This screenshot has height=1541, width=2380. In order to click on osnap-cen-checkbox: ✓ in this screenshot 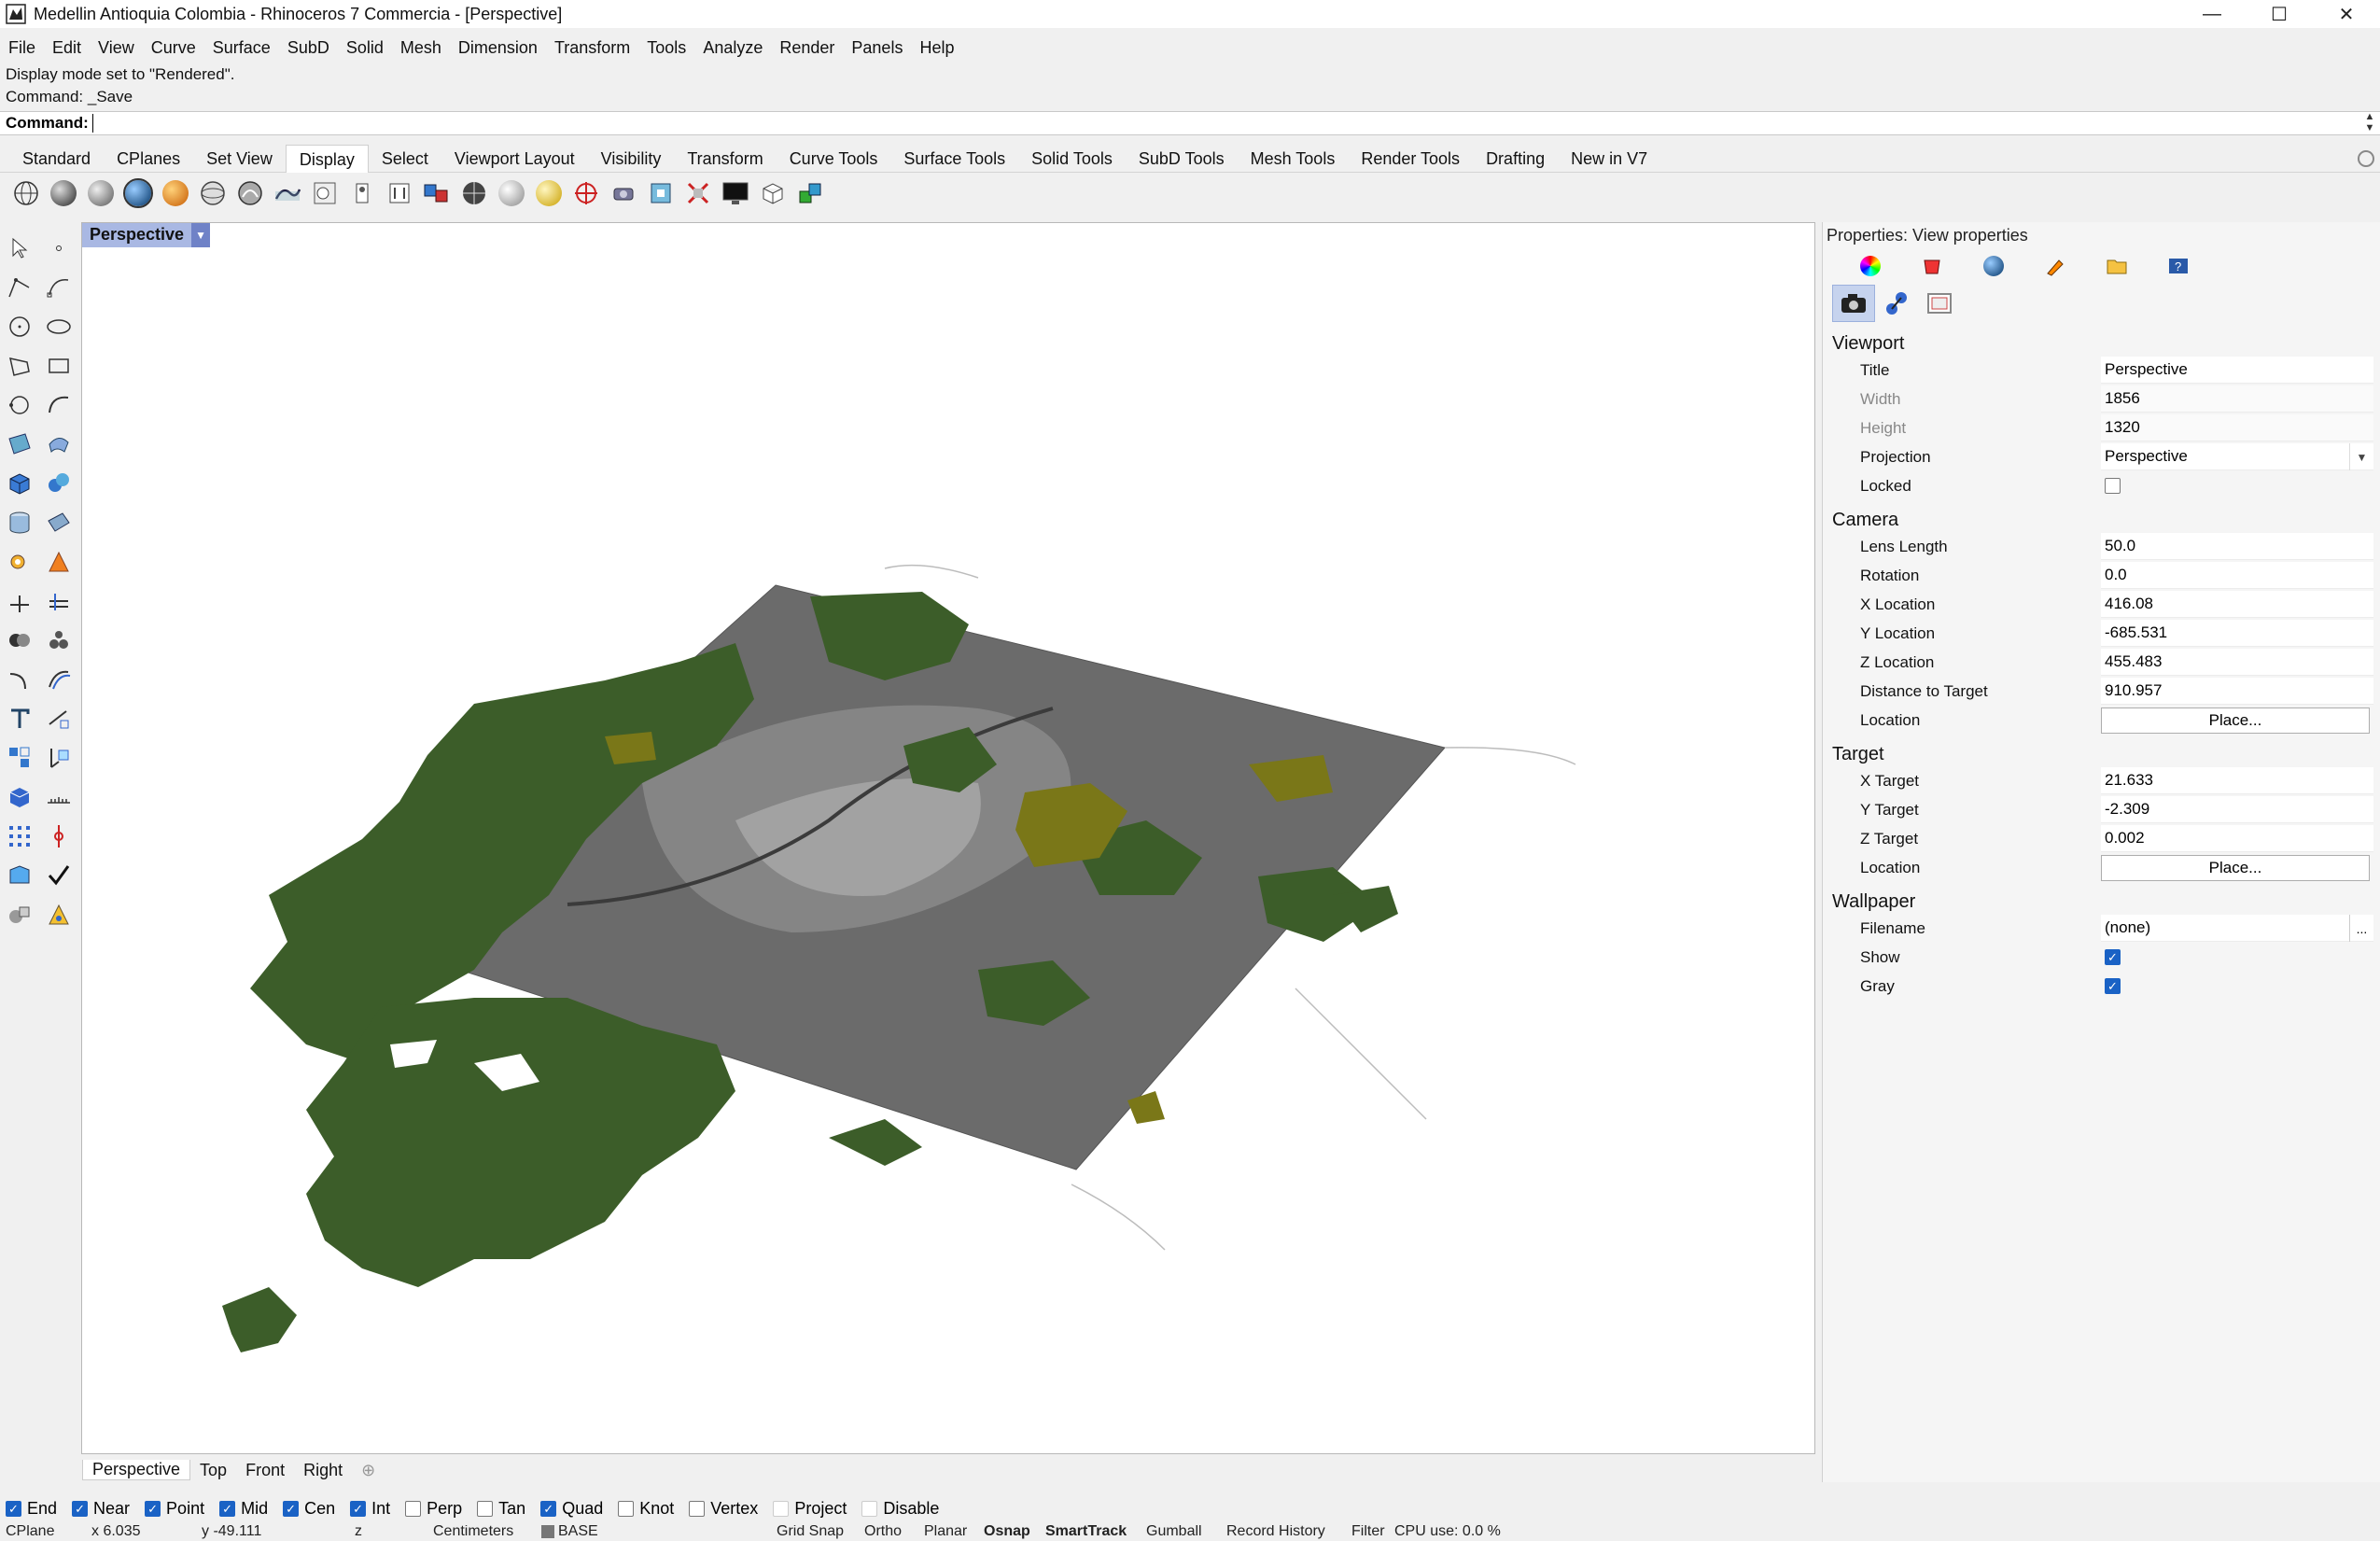, I will do `click(291, 1508)`.